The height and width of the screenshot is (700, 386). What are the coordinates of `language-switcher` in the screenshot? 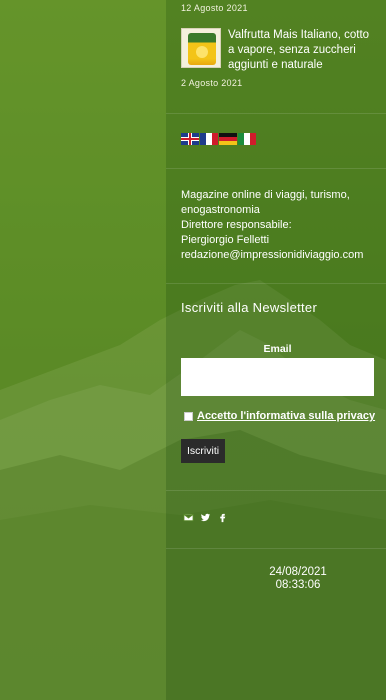 It's located at (218, 139).